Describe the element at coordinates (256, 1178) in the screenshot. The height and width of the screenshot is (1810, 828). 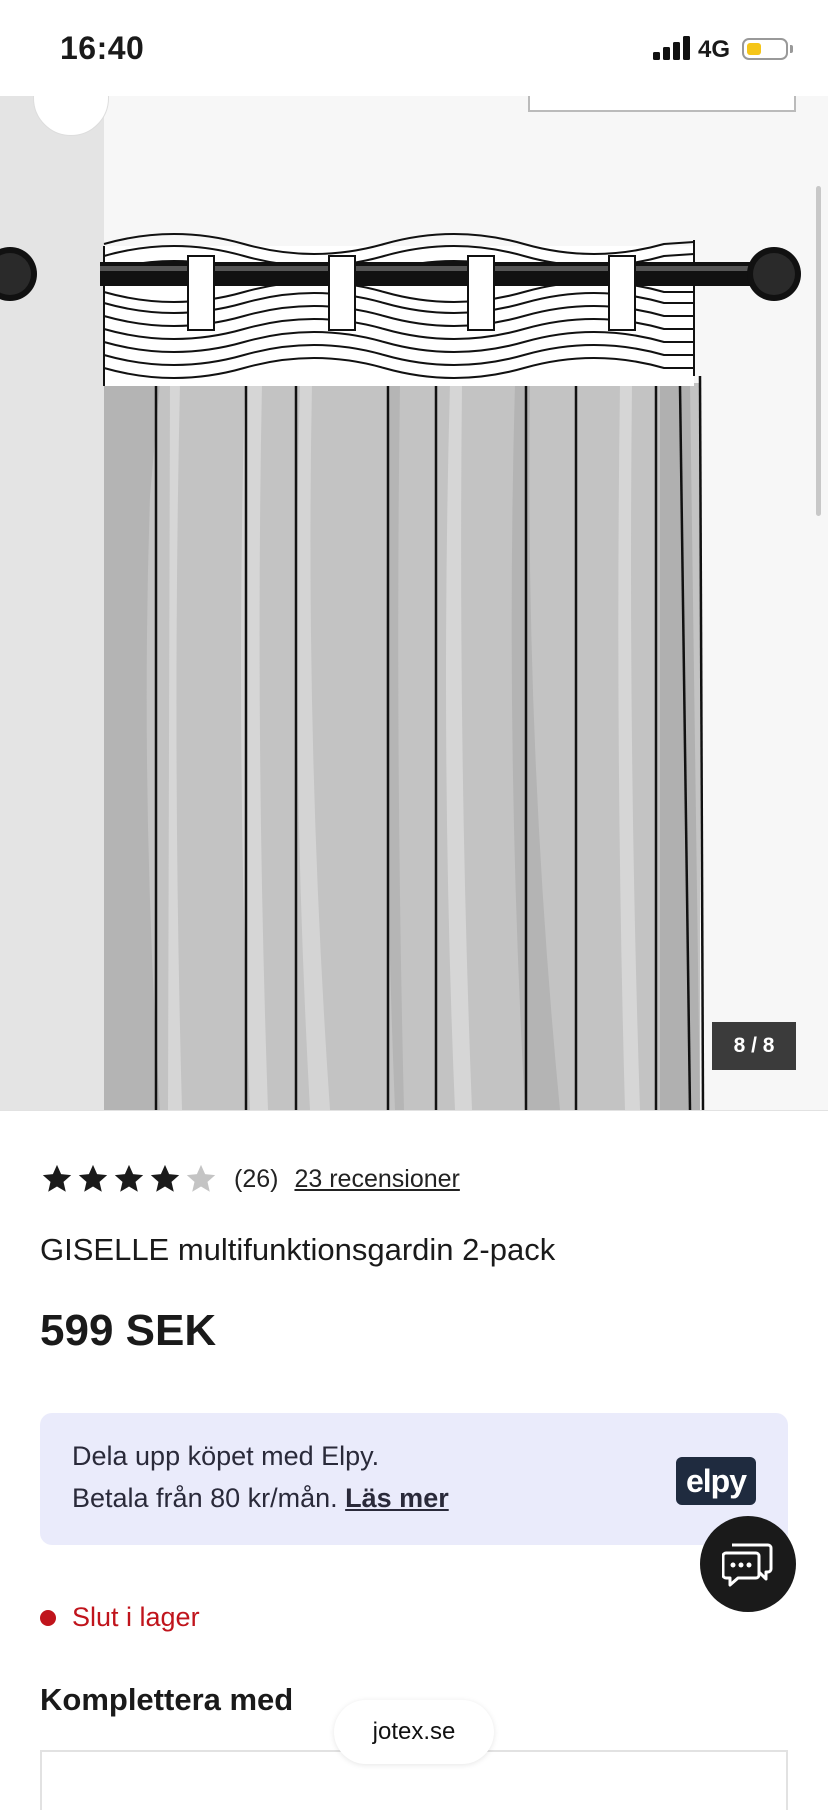
I see `rating-count: (26)` at that location.